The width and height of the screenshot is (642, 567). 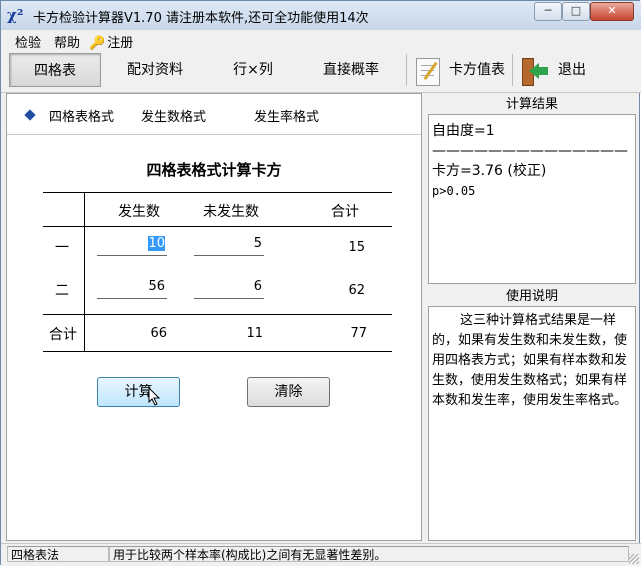 I want to click on degrees-of-freedom: 自由度=1, so click(x=463, y=131).